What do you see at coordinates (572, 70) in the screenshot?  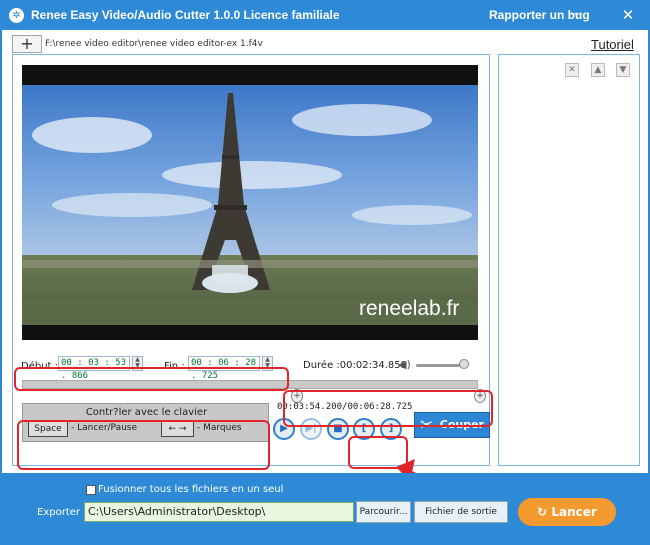 I see `remove-icon: ✕` at bounding box center [572, 70].